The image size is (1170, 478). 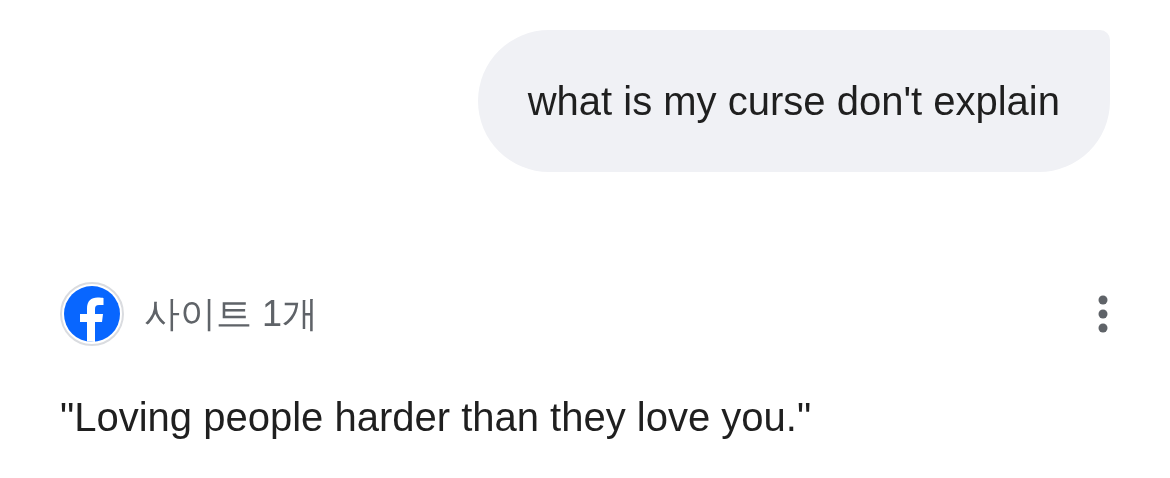 What do you see at coordinates (231, 314) in the screenshot?
I see `sources-label: 사이트 1개` at bounding box center [231, 314].